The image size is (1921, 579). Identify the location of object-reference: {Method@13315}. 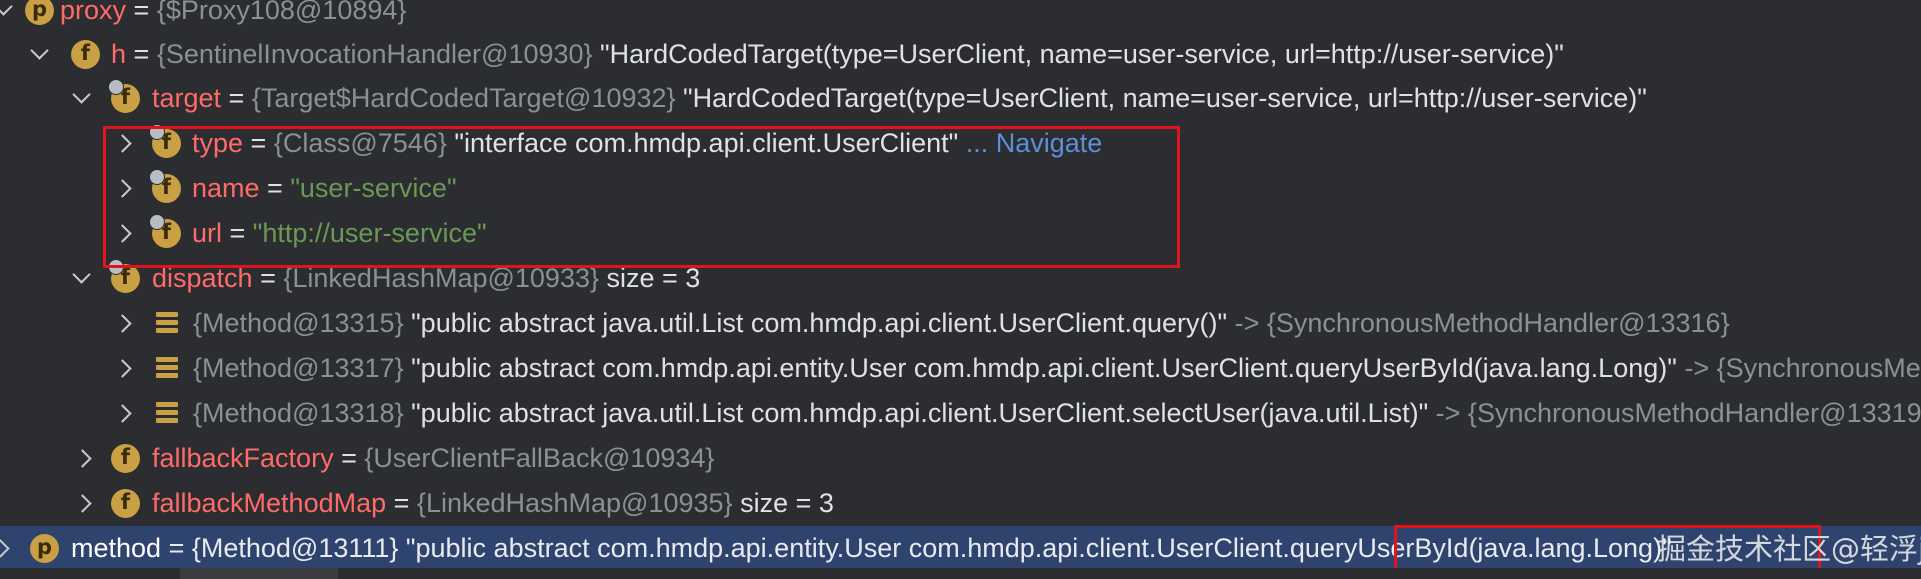
(298, 323).